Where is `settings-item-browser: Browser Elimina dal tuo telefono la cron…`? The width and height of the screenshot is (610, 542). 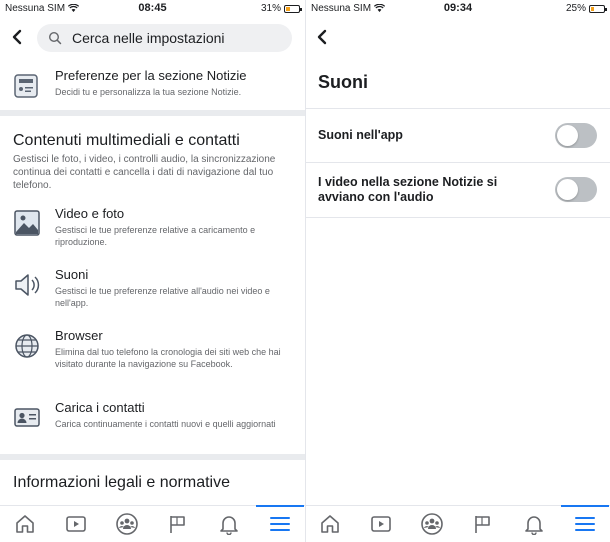 settings-item-browser: Browser Elimina dal tuo telefono la cron… is located at coordinates (152, 357).